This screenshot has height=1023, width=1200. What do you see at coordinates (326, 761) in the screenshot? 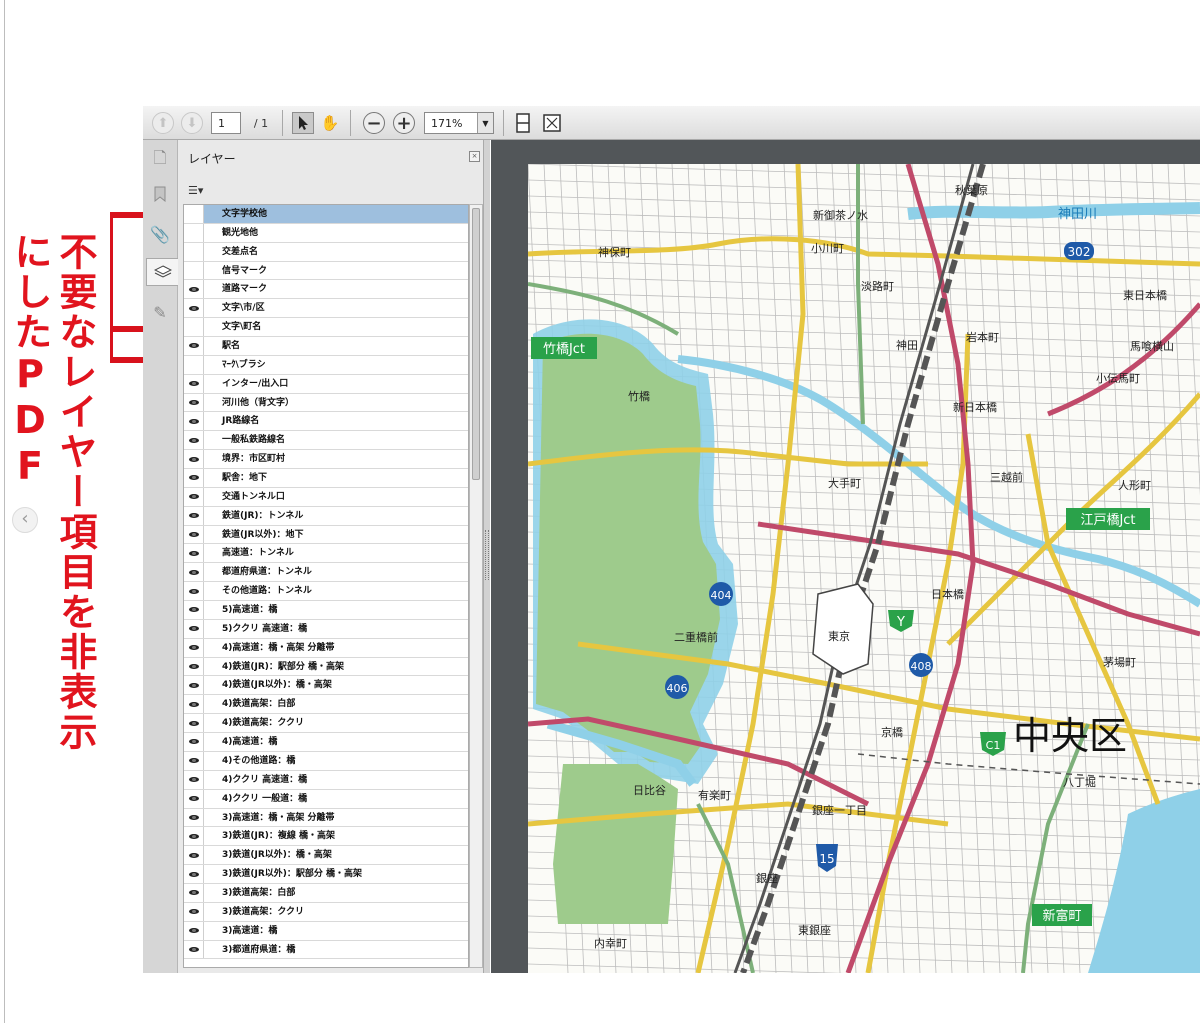
I see `layer-row: 4)その他道路：橋` at bounding box center [326, 761].